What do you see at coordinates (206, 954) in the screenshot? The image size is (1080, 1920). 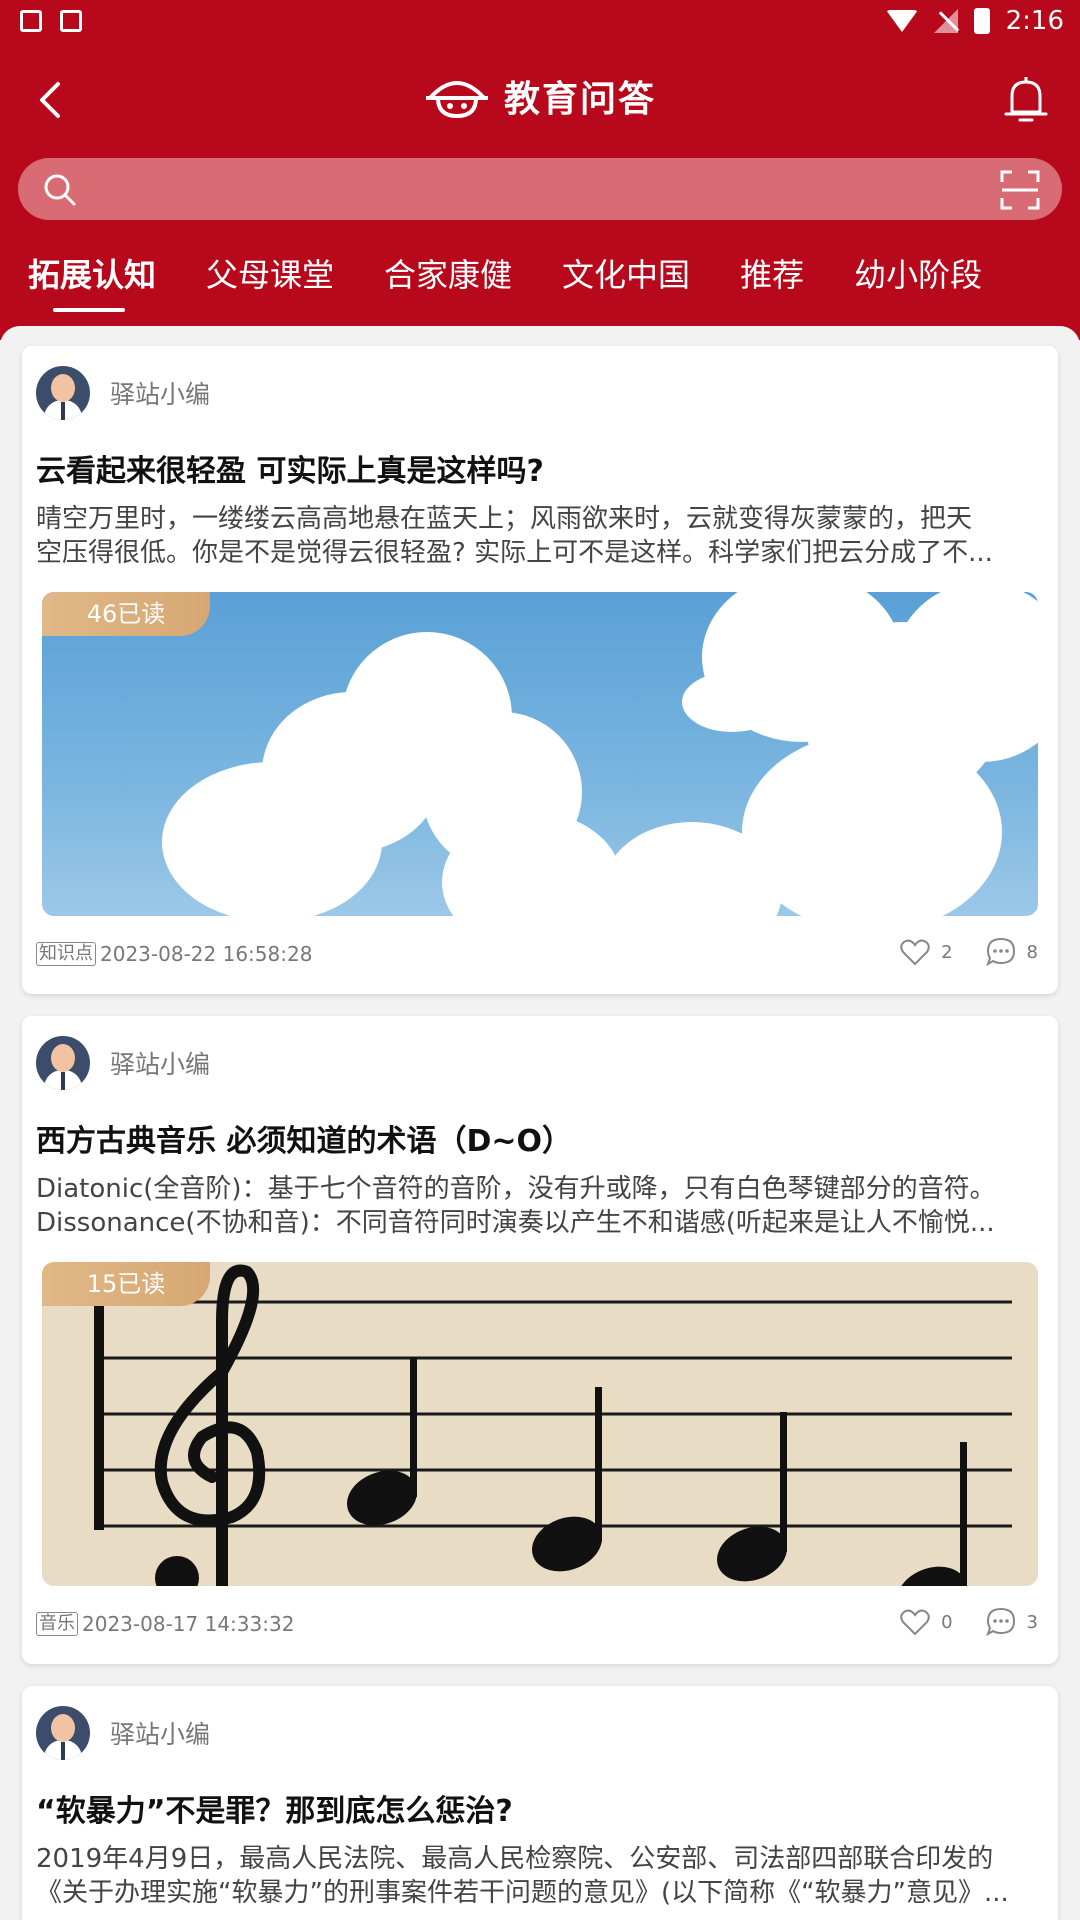 I see `publish-date: 2023-08-22 16:58:28` at bounding box center [206, 954].